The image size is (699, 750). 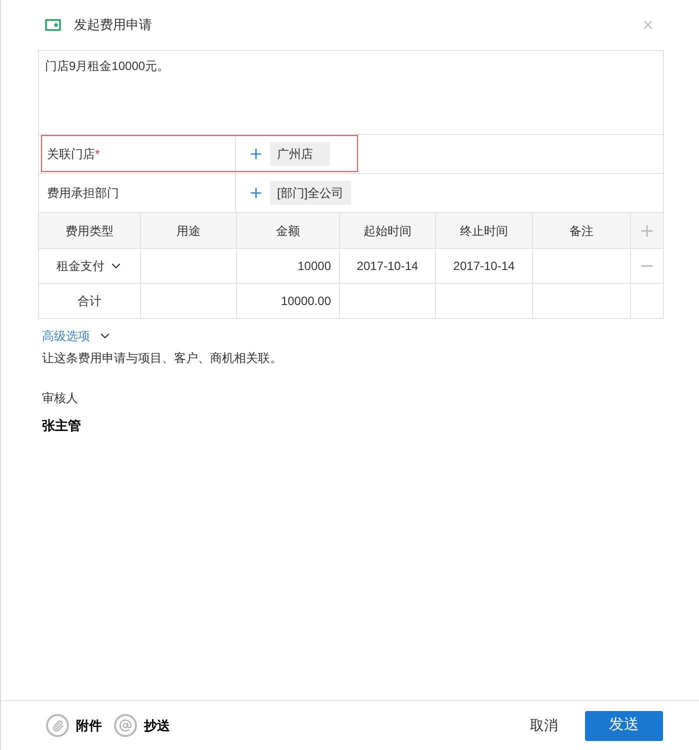 I want to click on send-button: 发送, so click(x=624, y=725).